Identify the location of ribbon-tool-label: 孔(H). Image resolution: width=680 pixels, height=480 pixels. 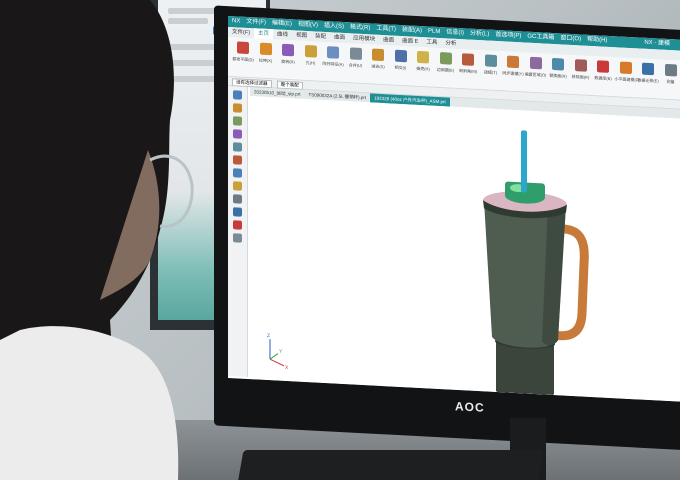
(310, 63).